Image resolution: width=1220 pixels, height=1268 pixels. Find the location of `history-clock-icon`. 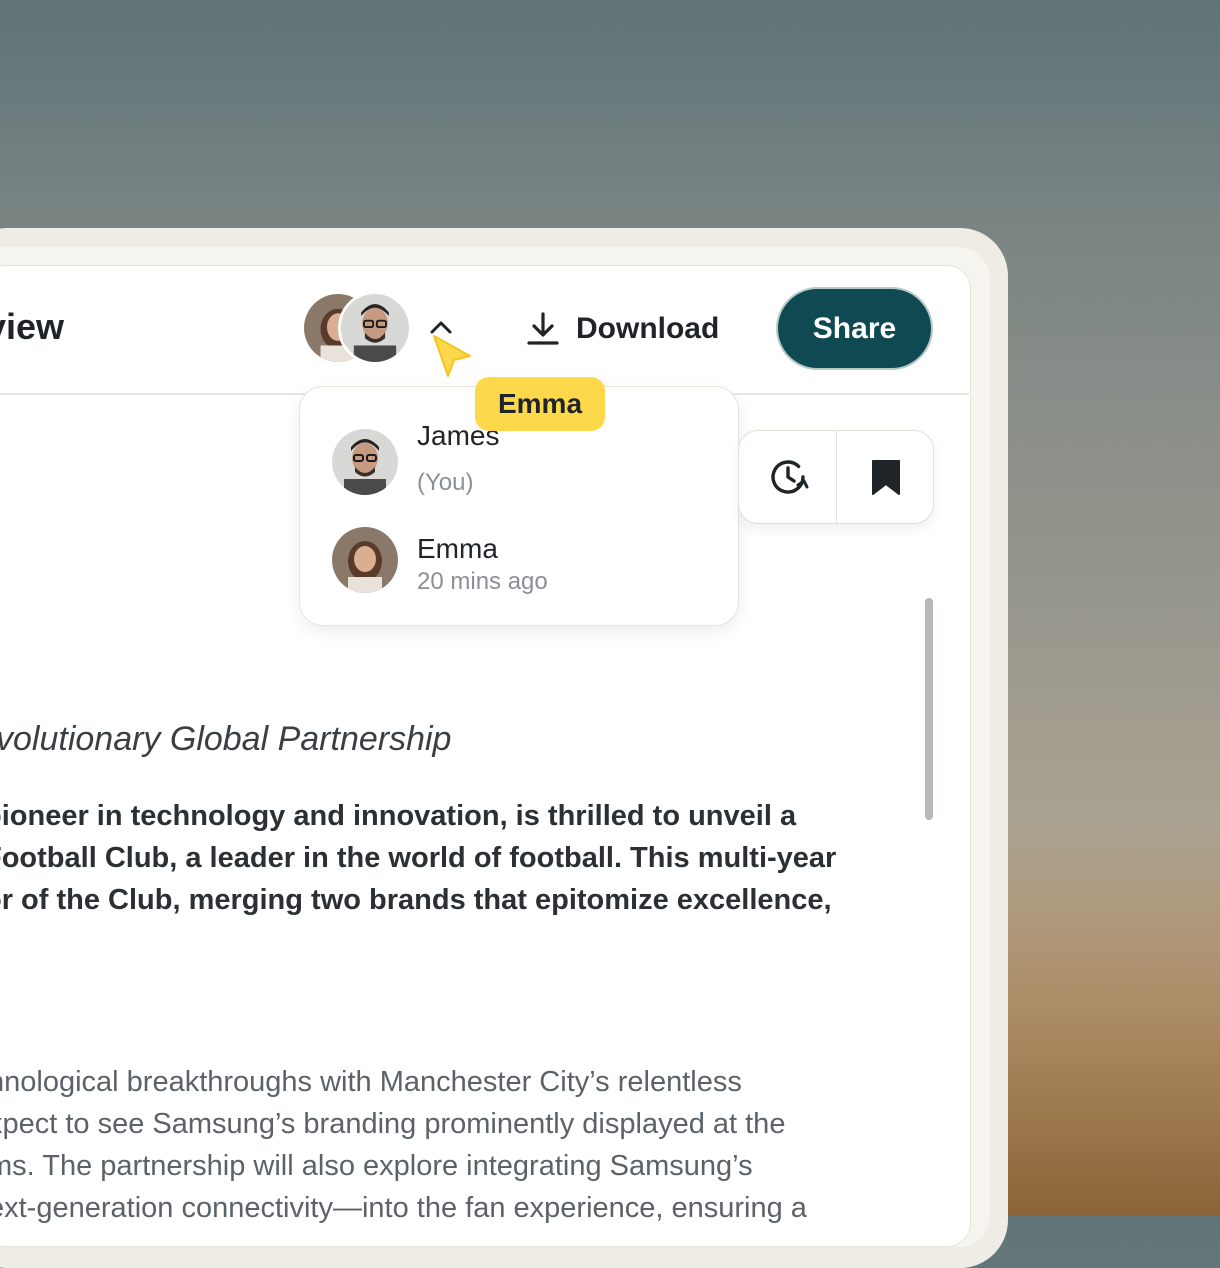

history-clock-icon is located at coordinates (789, 477).